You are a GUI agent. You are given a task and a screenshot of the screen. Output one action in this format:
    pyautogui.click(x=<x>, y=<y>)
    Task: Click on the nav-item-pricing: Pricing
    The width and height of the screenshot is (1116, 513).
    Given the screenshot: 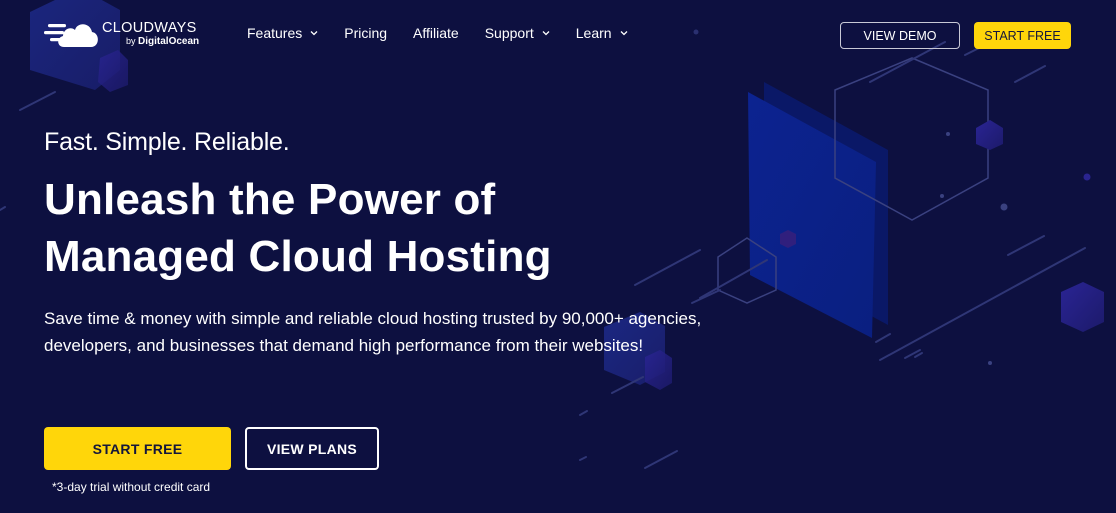 What is the action you would take?
    pyautogui.click(x=365, y=33)
    